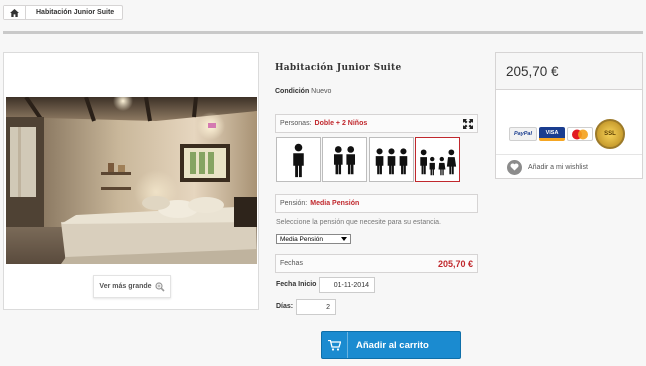 The width and height of the screenshot is (646, 366). Describe the element at coordinates (455, 263) in the screenshot. I see `dates-price: 205,70 €` at that location.